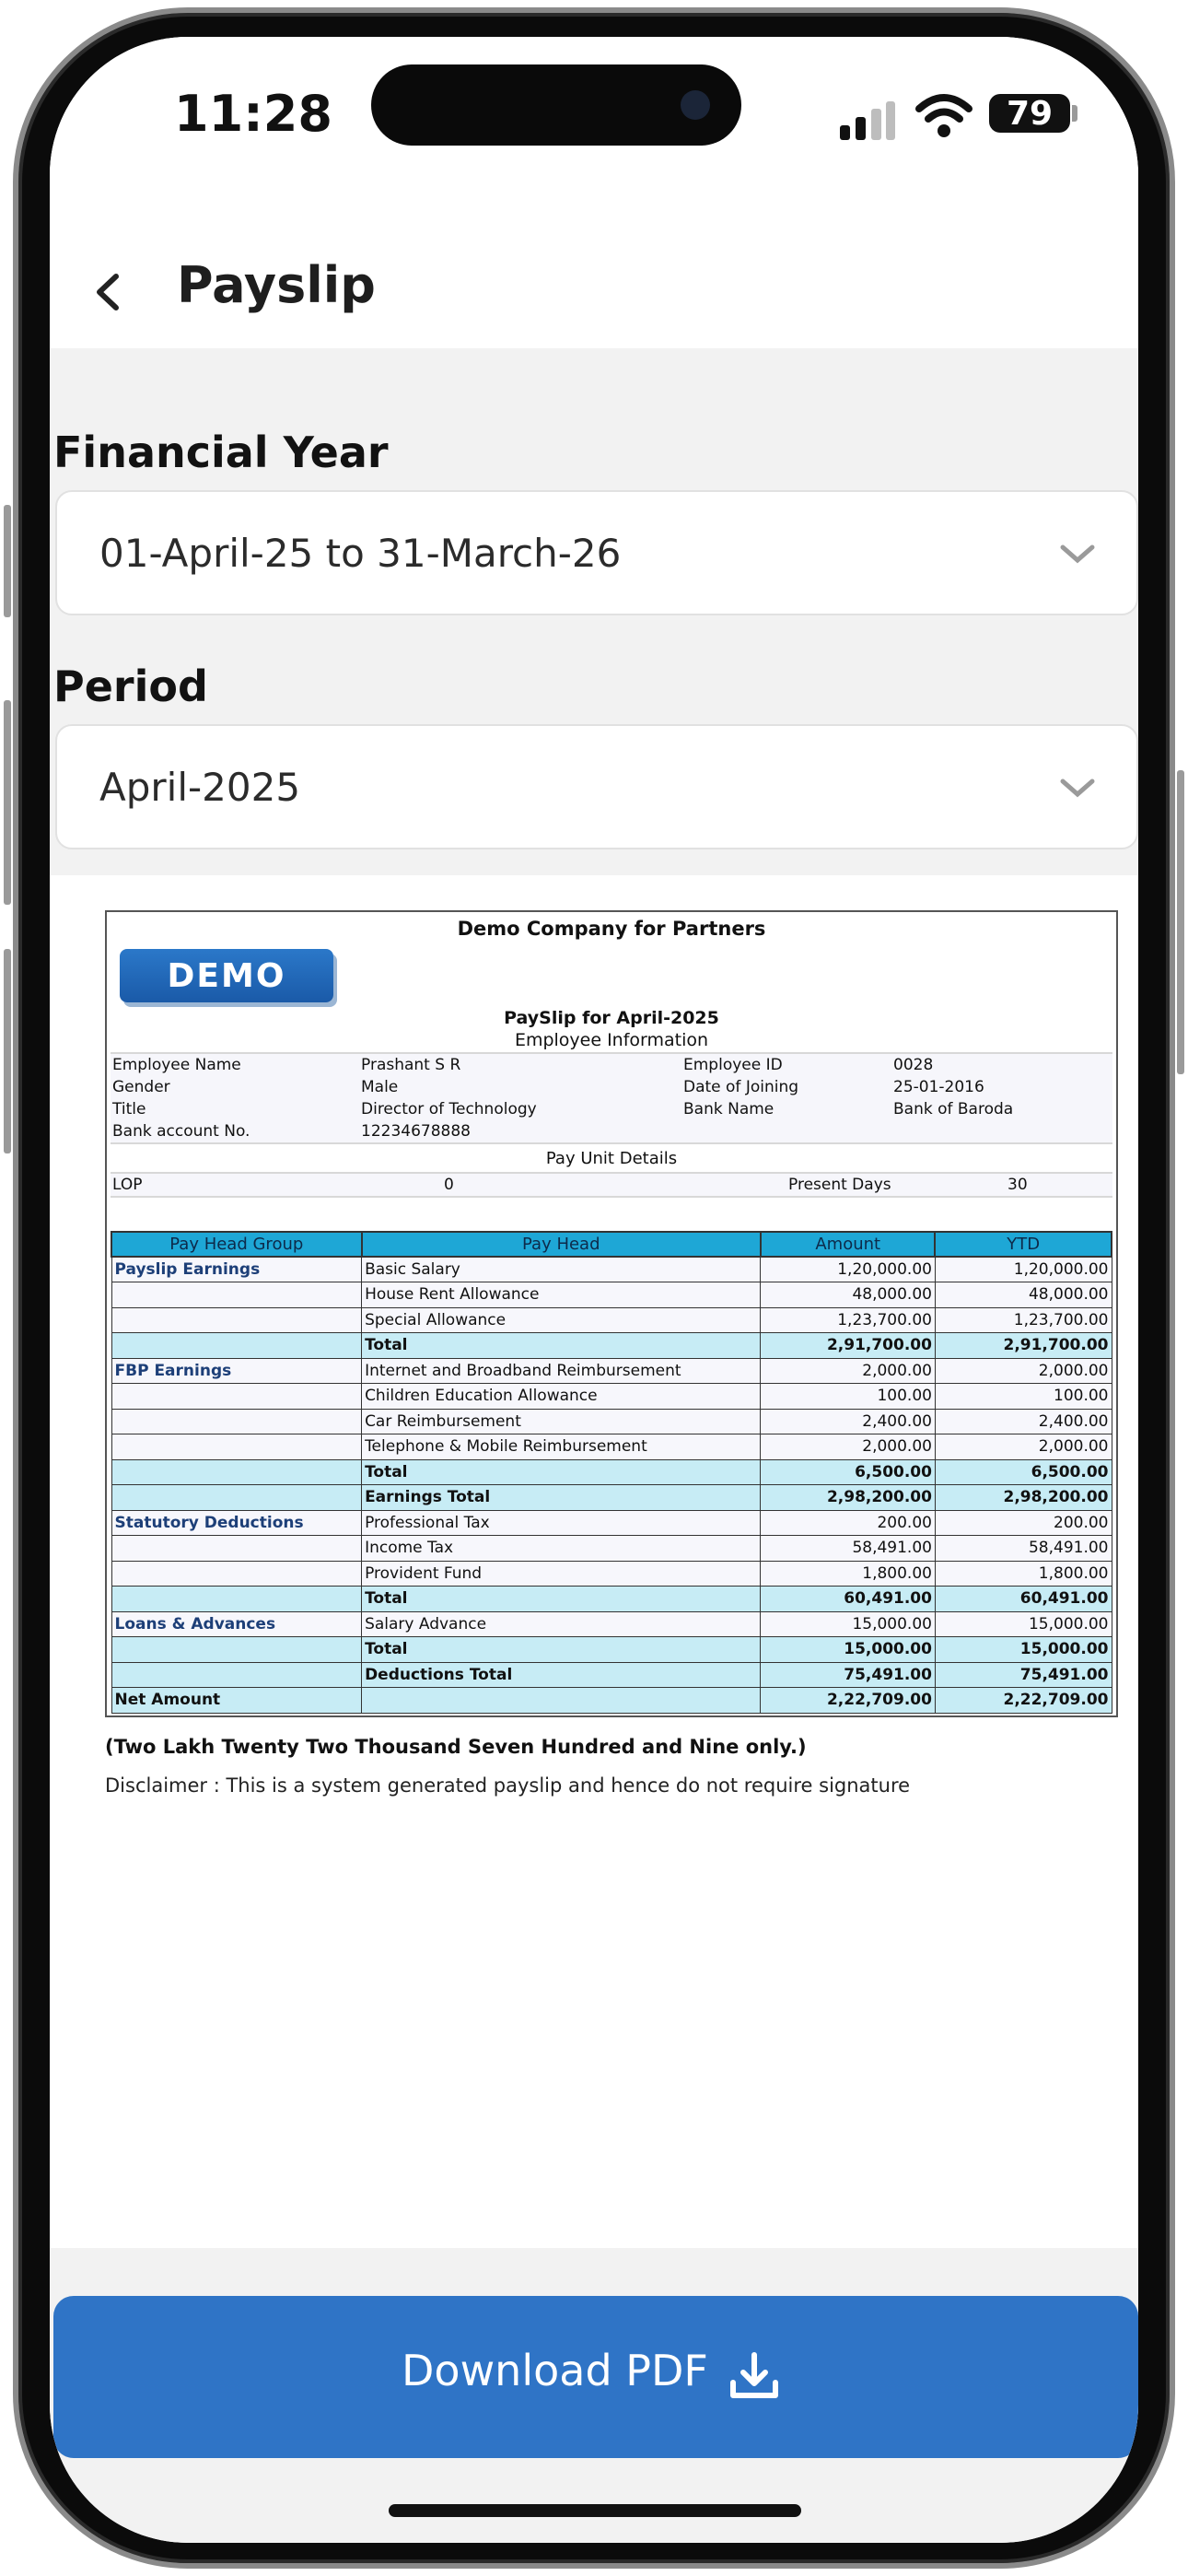  Describe the element at coordinates (867, 120) in the screenshot. I see `signal-icon` at that location.